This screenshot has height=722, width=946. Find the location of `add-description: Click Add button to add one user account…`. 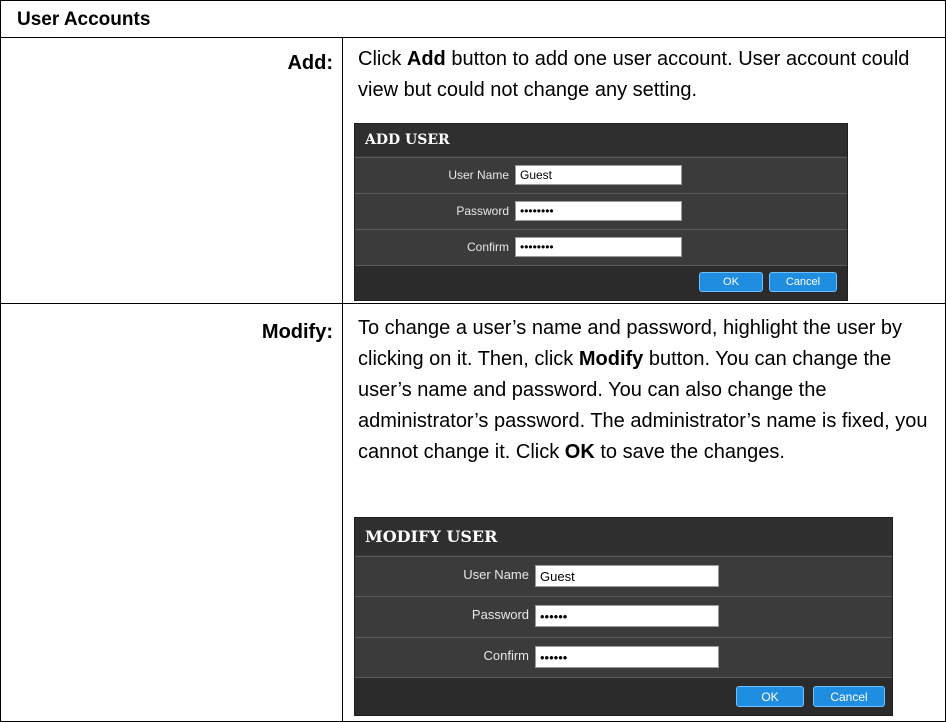

add-description: Click Add button to add one user account… is located at coordinates (634, 74).